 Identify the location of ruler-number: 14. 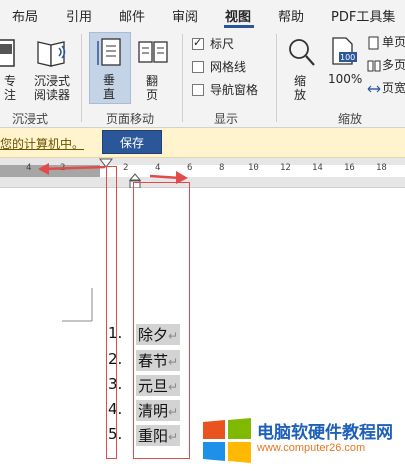
(317, 168).